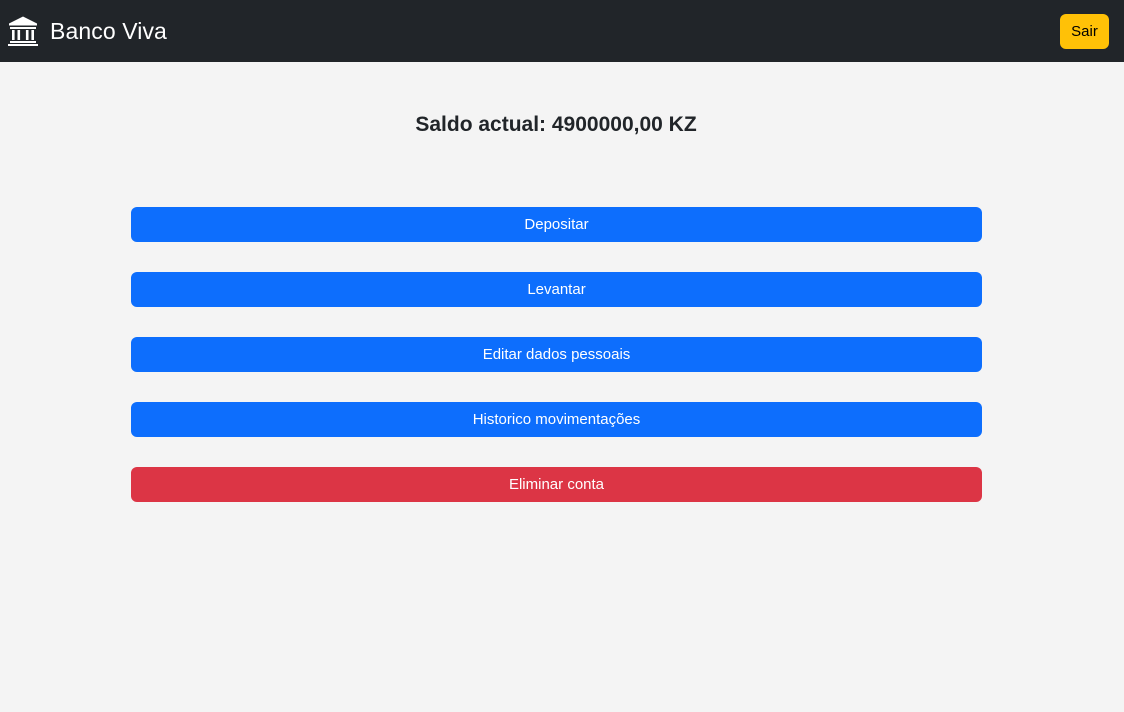 The width and height of the screenshot is (1124, 712). What do you see at coordinates (1084, 31) in the screenshot?
I see `logout-button: Sair` at bounding box center [1084, 31].